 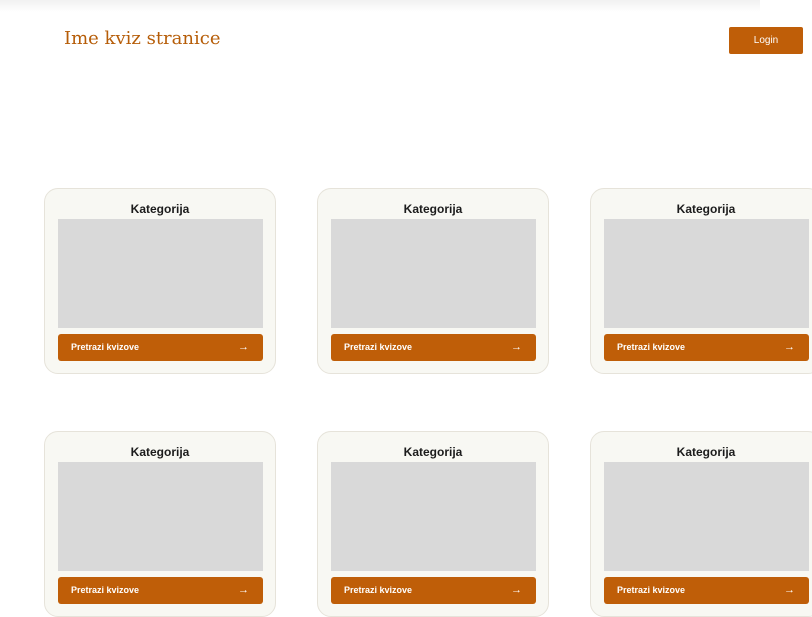 I want to click on login-button: Login, so click(x=766, y=40).